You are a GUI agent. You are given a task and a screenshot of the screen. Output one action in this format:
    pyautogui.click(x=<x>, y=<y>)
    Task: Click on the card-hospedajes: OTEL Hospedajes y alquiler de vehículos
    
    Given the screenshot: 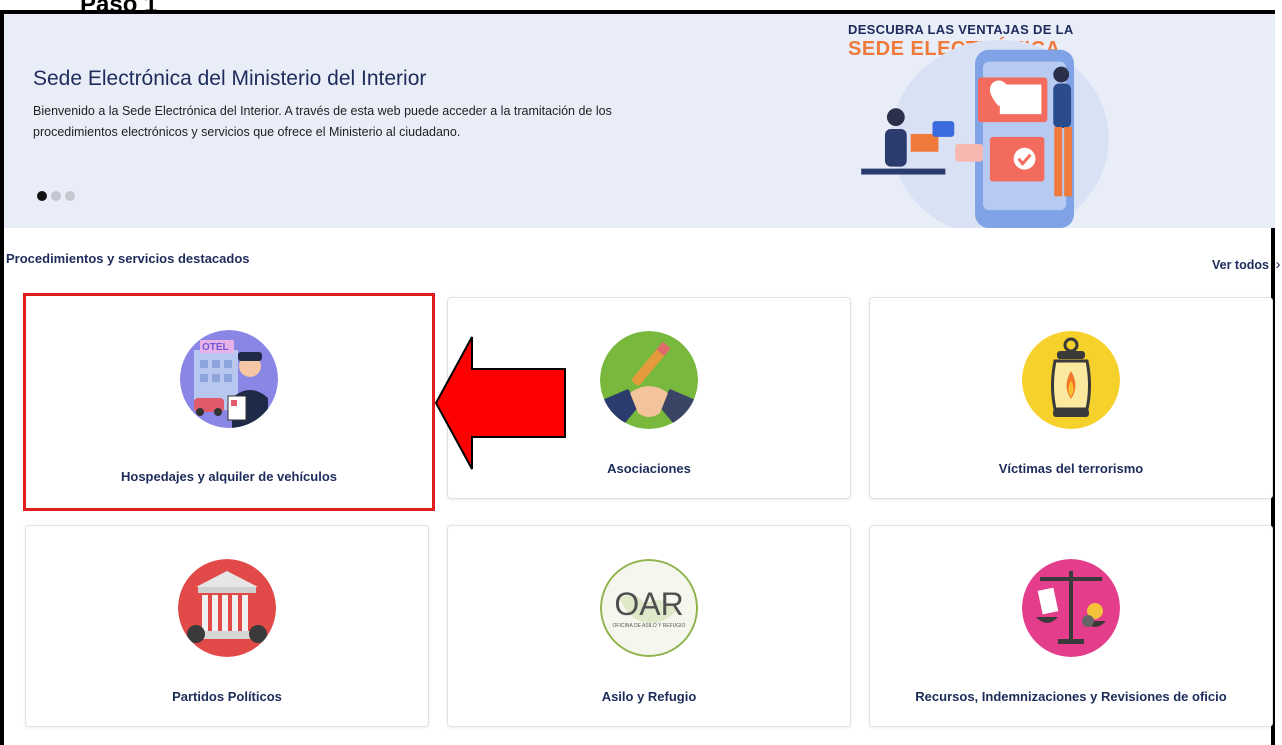 What is the action you would take?
    pyautogui.click(x=229, y=402)
    